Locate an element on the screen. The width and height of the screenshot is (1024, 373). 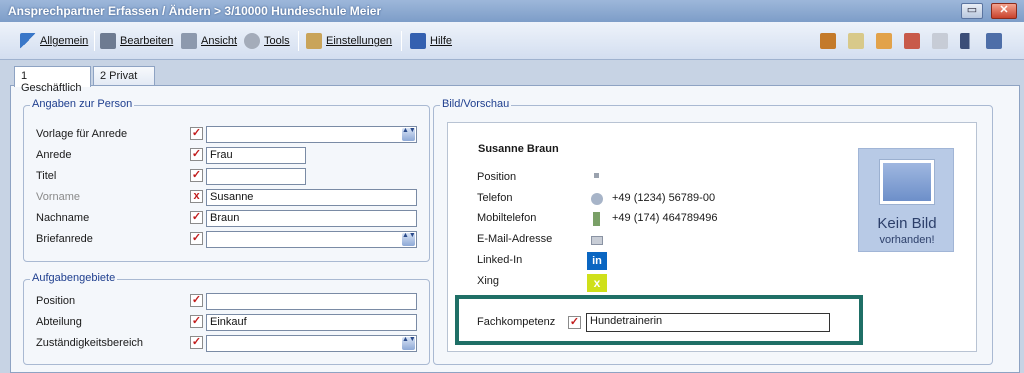
person-legend: Angaben zur Person is located at coordinates (82, 104).